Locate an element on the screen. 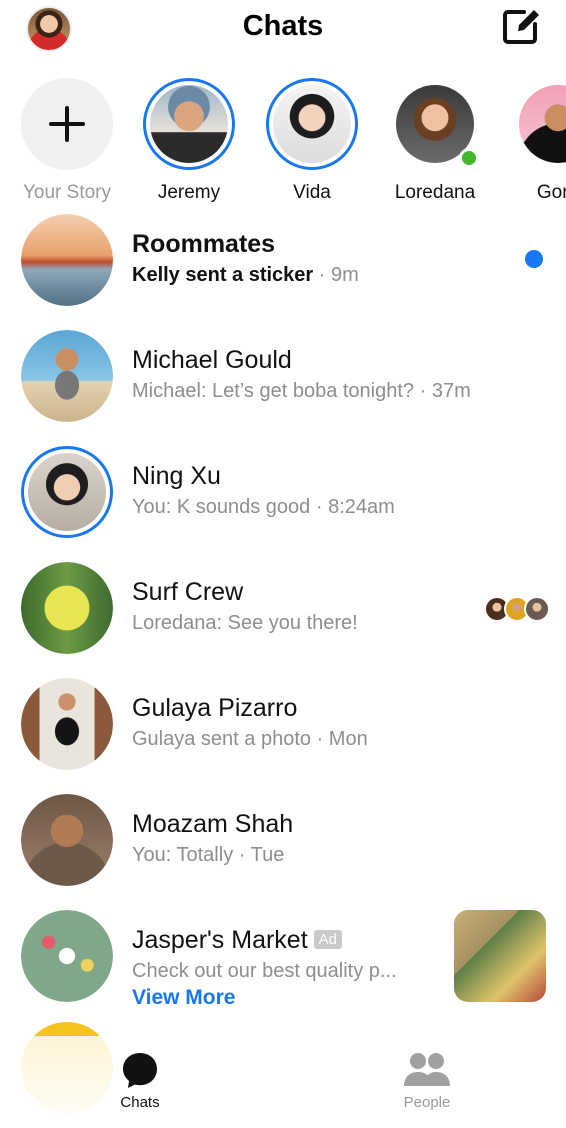 Image resolution: width=566 pixels, height=1128 pixels. chat-row-ning-xu: Ning Xu You: K sounds good · 8:24am is located at coordinates (283, 496).